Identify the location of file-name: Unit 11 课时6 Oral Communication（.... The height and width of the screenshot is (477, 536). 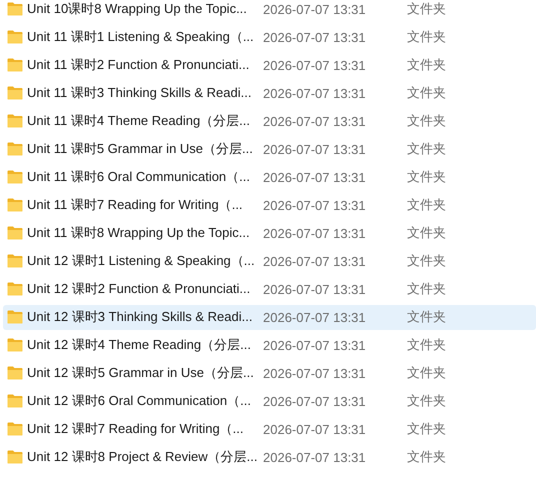
(139, 177).